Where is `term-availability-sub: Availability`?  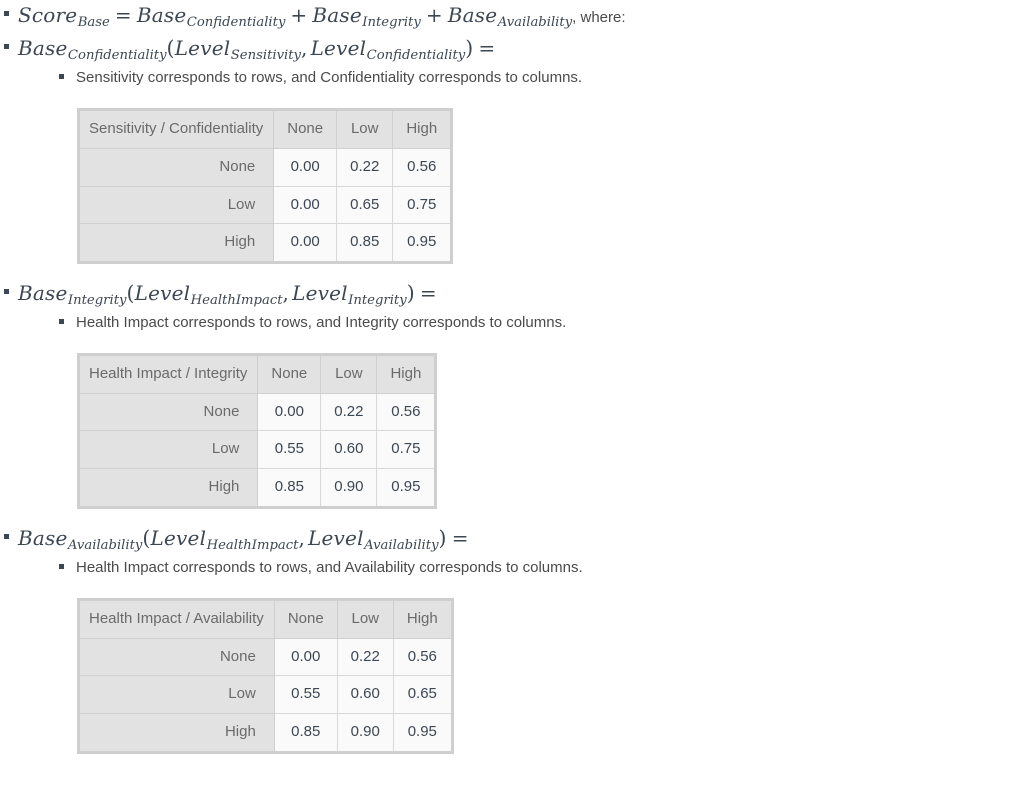
term-availability-sub: Availability is located at coordinates (535, 22).